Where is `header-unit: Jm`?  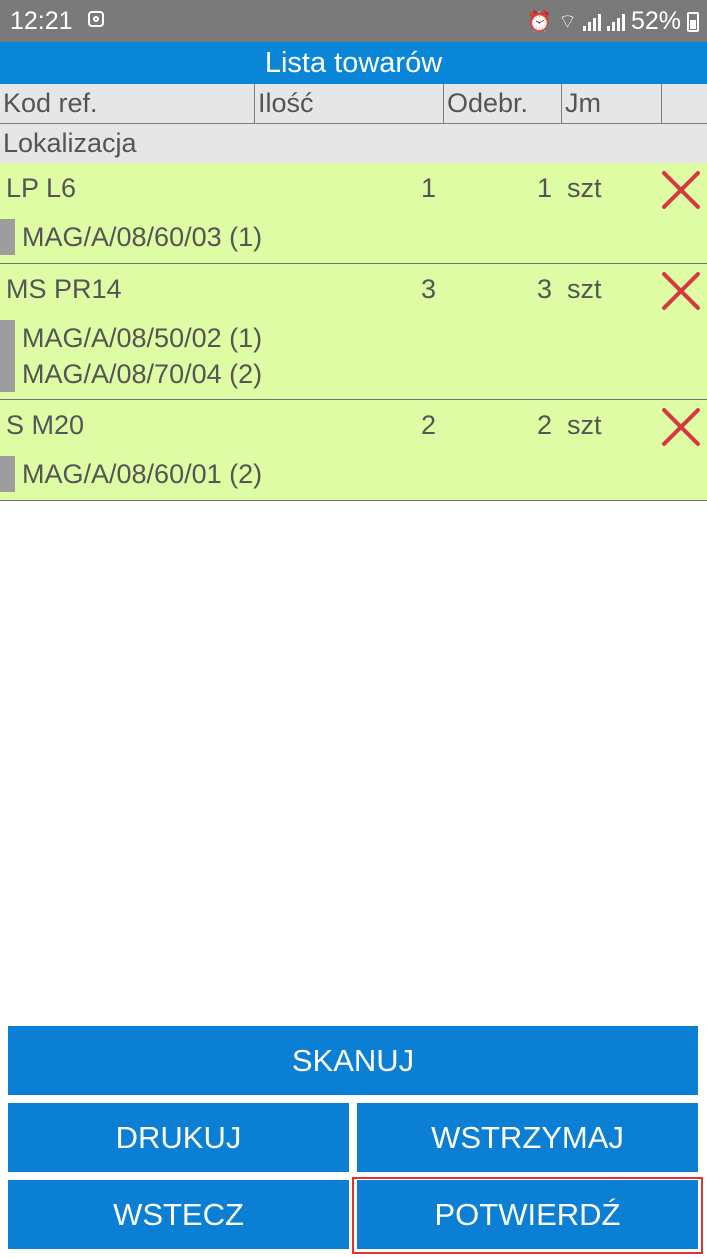 header-unit: Jm is located at coordinates (612, 103).